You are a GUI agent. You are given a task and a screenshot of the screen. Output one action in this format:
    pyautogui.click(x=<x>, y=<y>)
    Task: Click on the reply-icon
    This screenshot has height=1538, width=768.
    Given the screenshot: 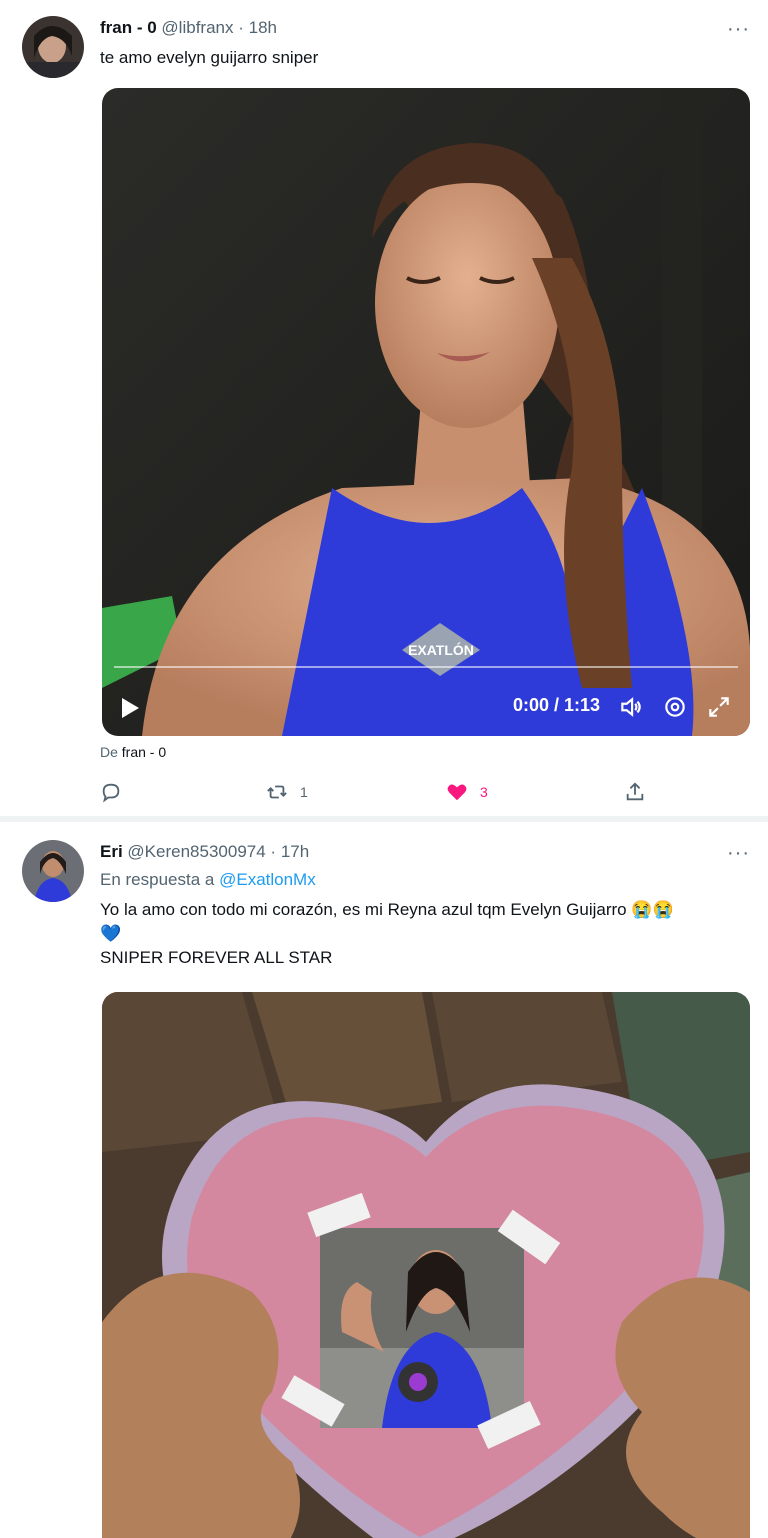 What is the action you would take?
    pyautogui.click(x=111, y=793)
    